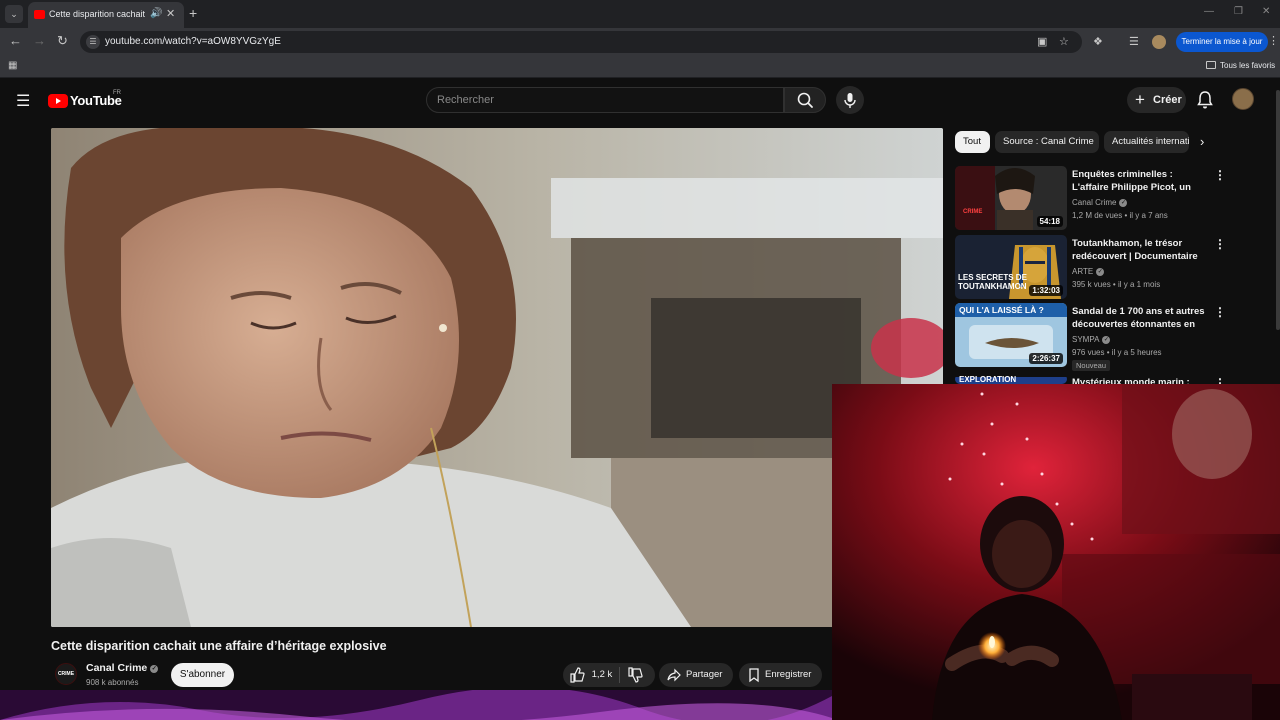  Describe the element at coordinates (1278, 210) in the screenshot. I see `page-scrollbar` at that location.